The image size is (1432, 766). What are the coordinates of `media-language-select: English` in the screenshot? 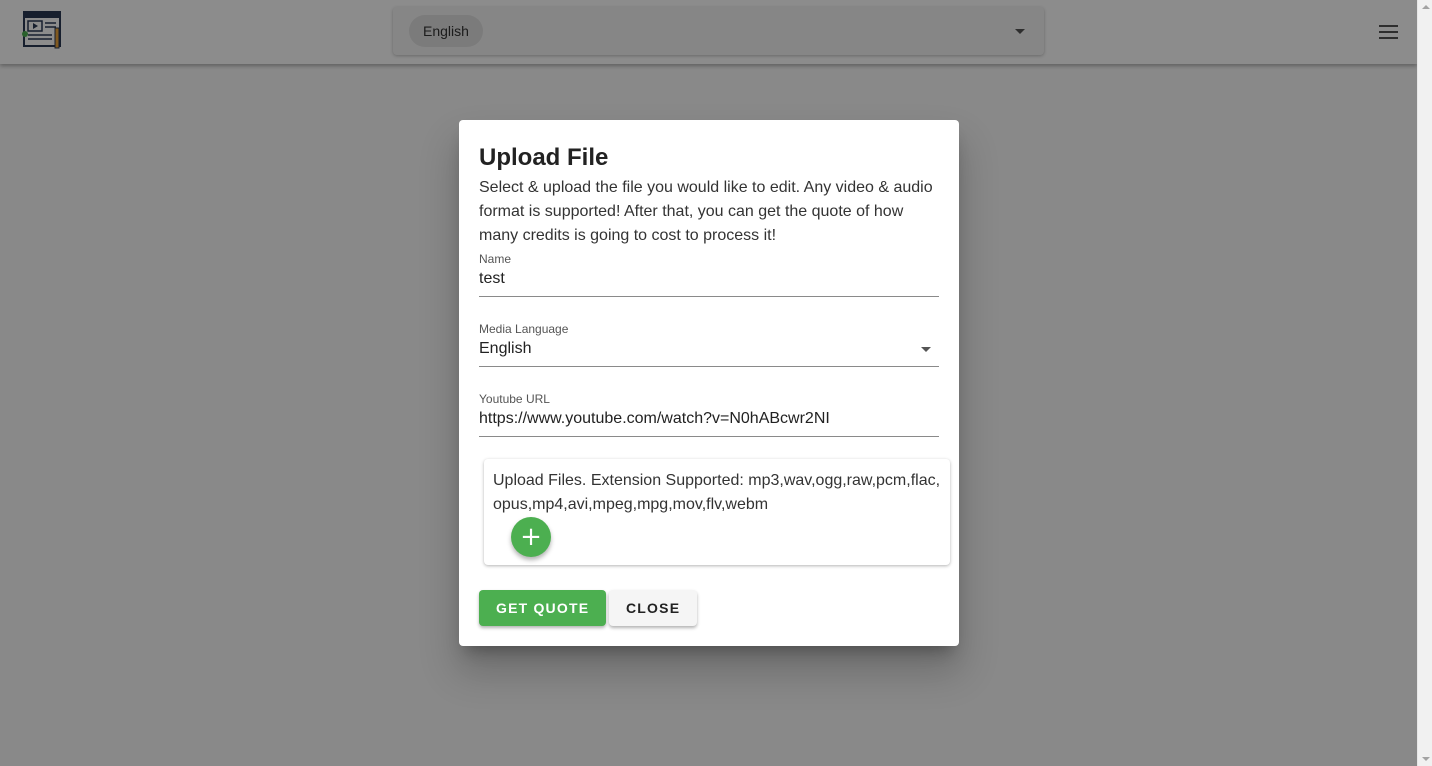 It's located at (709, 353).